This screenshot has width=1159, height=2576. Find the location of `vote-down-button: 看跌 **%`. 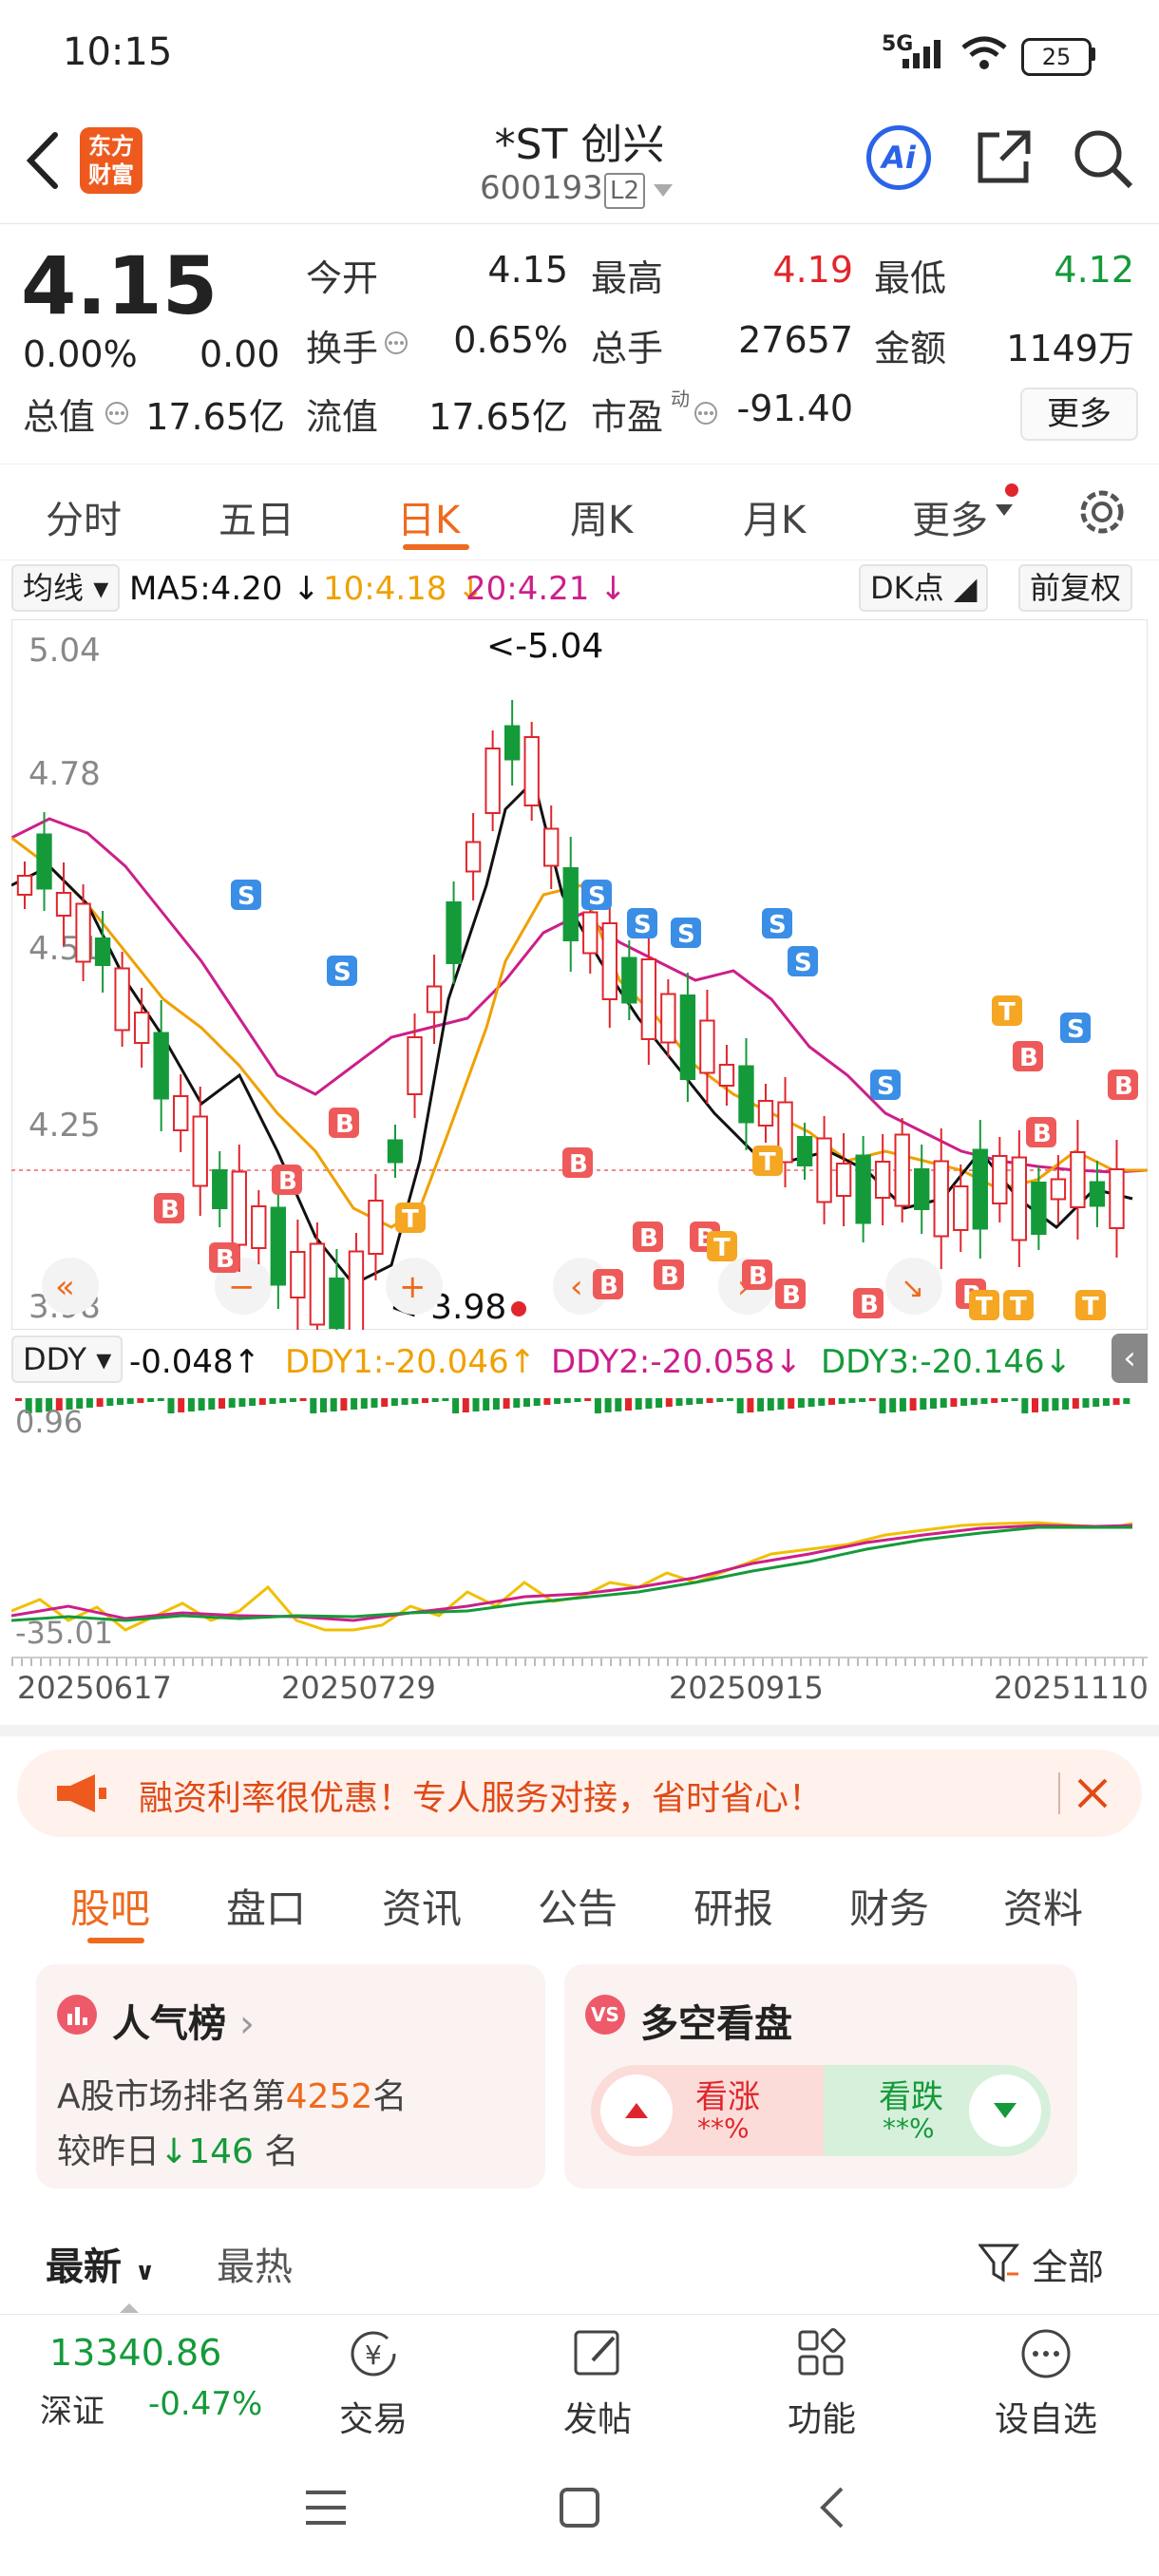

vote-down-button: 看跌 **% is located at coordinates (937, 2110).